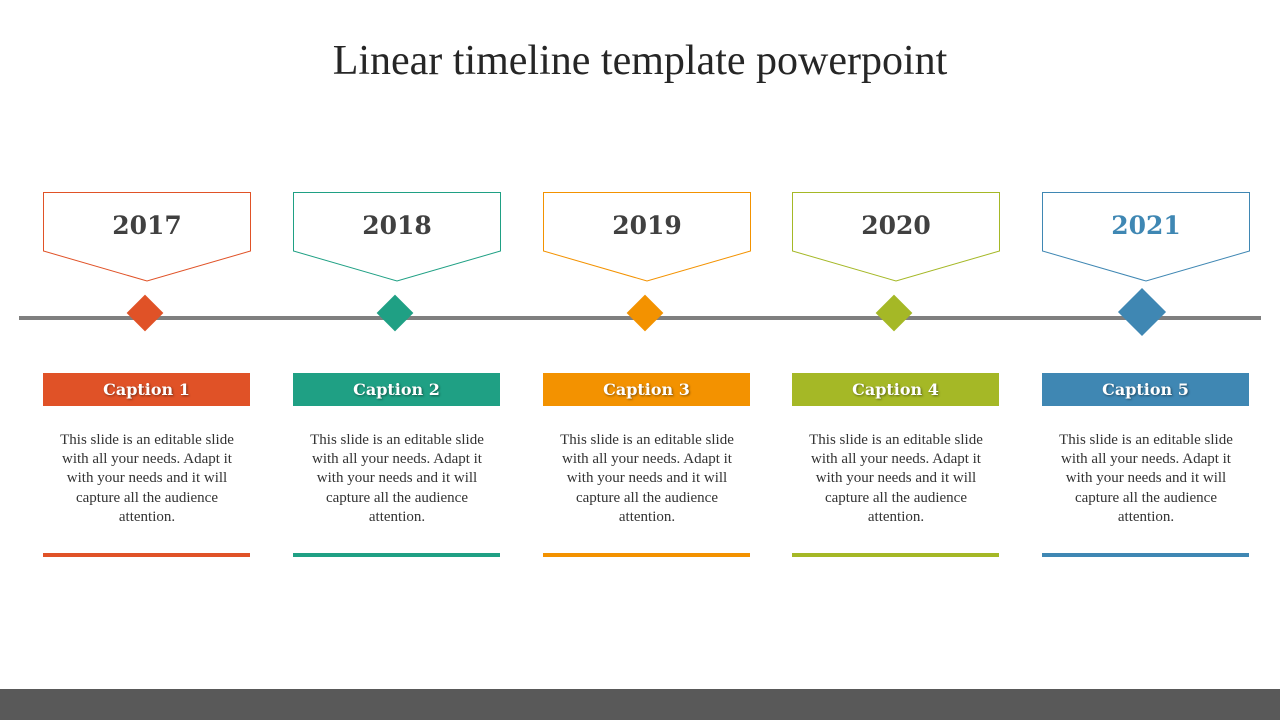  I want to click on year-pentagon-box: 2021, so click(1146, 237).